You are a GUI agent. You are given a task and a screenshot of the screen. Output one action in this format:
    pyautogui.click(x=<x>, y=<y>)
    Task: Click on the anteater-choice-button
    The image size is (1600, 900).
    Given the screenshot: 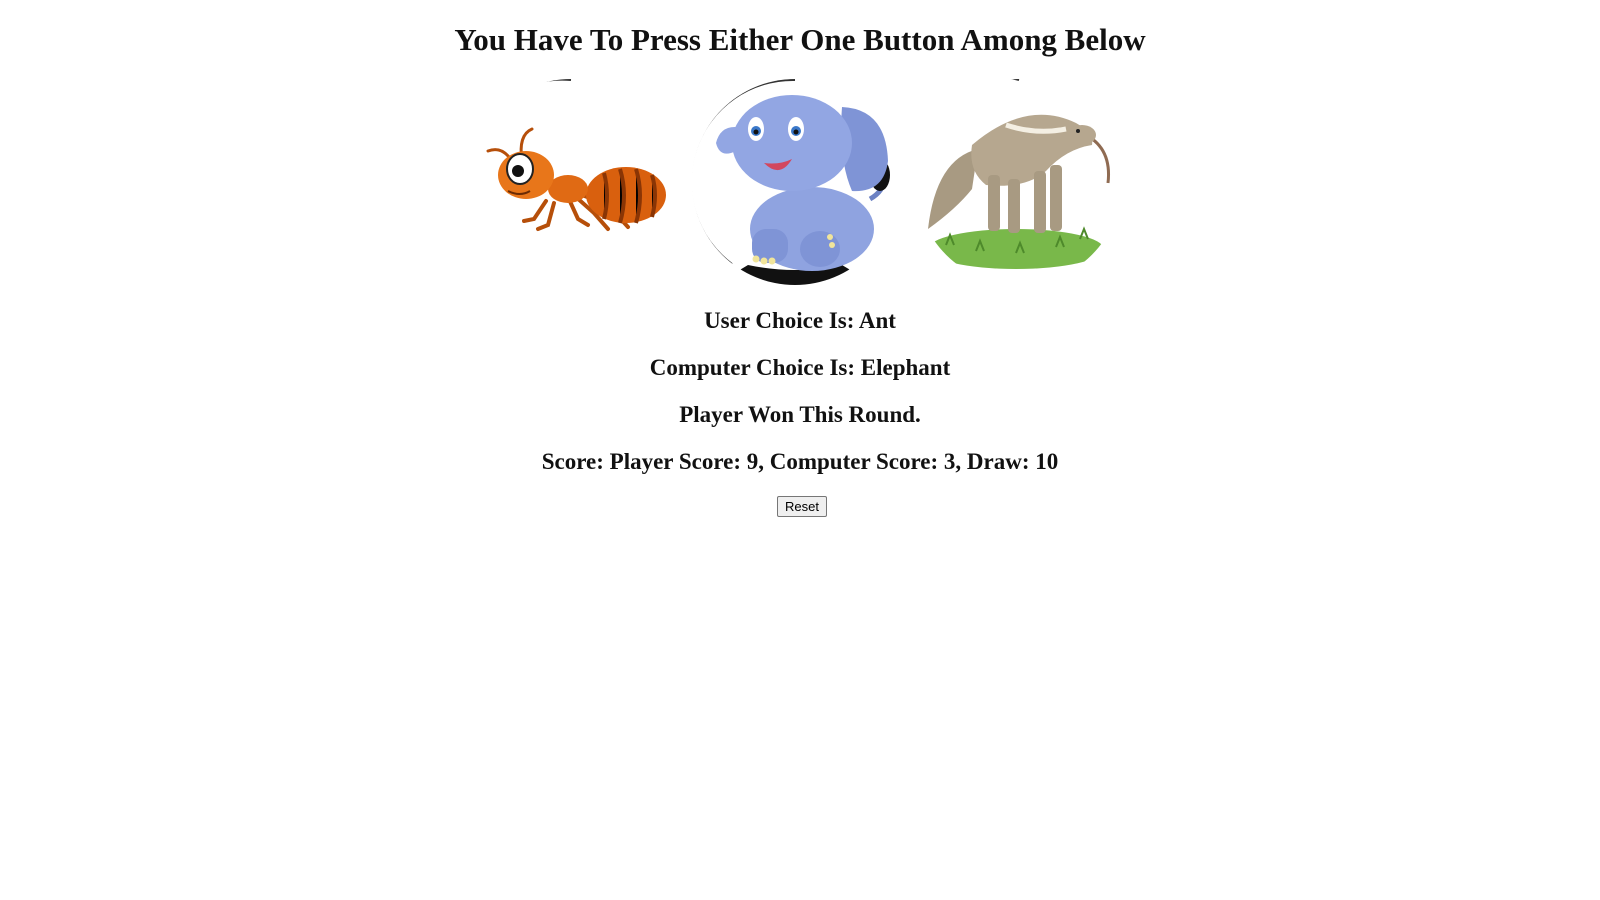 What is the action you would take?
    pyautogui.click(x=1019, y=182)
    